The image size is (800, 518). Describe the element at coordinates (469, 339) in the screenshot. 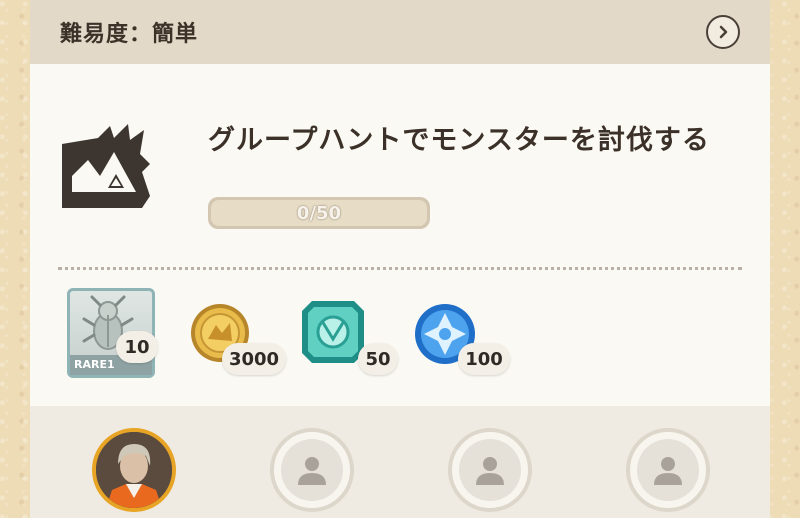

I see `reward-blue-orb: 100` at that location.